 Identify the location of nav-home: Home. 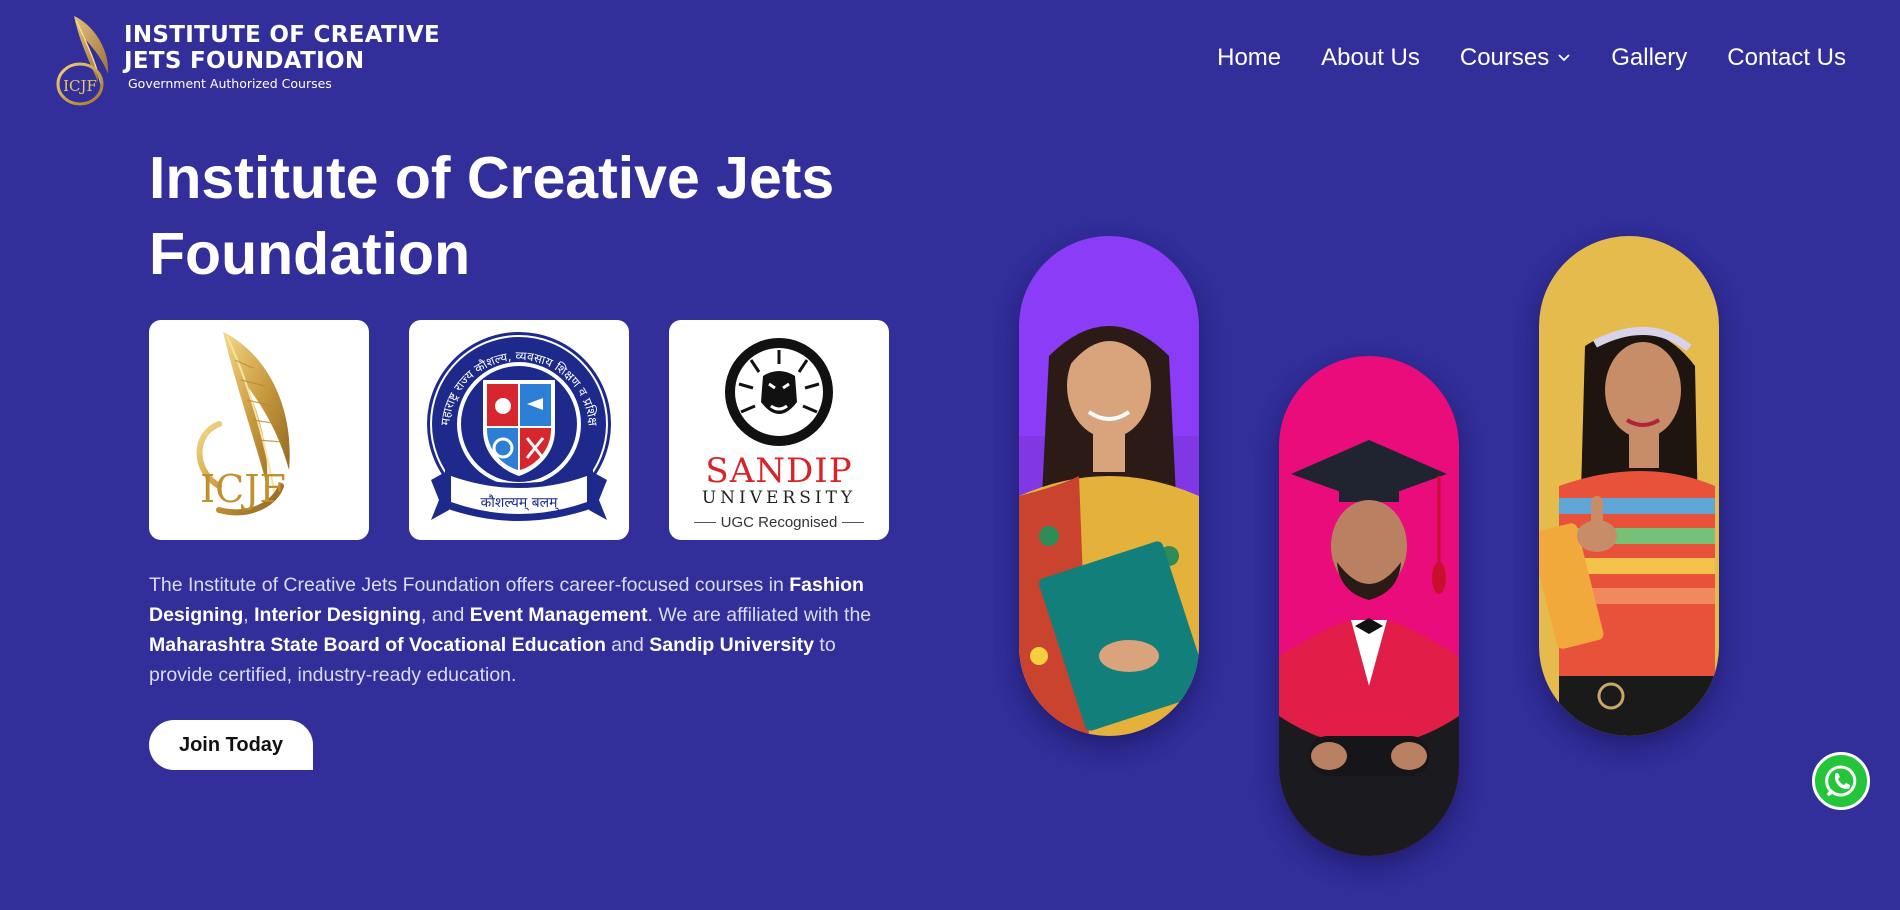
(1249, 58).